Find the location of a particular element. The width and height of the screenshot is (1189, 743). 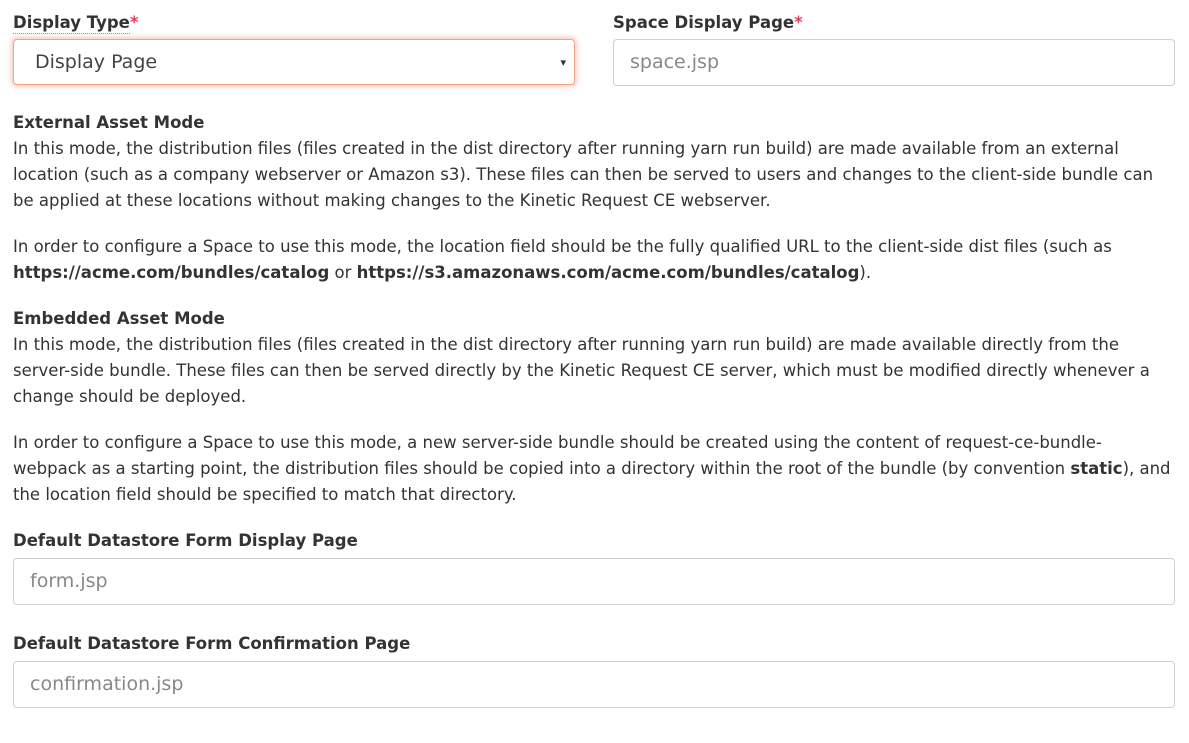

datastore-display-page-placeholder: form.jsp is located at coordinates (69, 581).